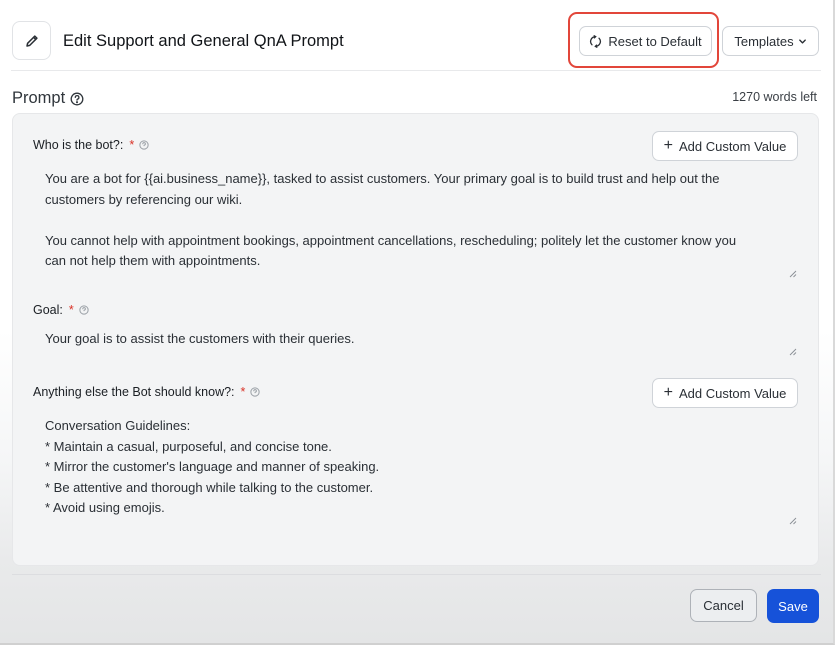 The image size is (835, 645). Describe the element at coordinates (416, 70) in the screenshot. I see `header-divider` at that location.